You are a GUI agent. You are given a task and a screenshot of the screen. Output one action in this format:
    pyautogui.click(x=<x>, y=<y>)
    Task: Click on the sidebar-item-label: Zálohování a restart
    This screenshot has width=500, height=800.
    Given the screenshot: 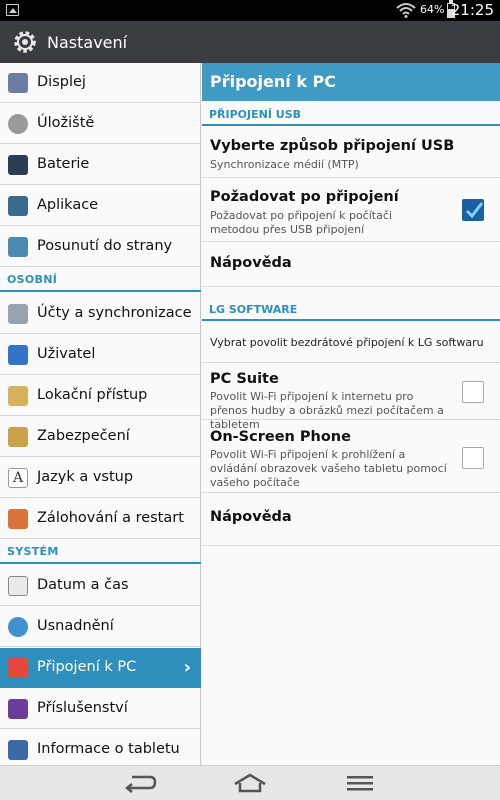 What is the action you would take?
    pyautogui.click(x=110, y=518)
    